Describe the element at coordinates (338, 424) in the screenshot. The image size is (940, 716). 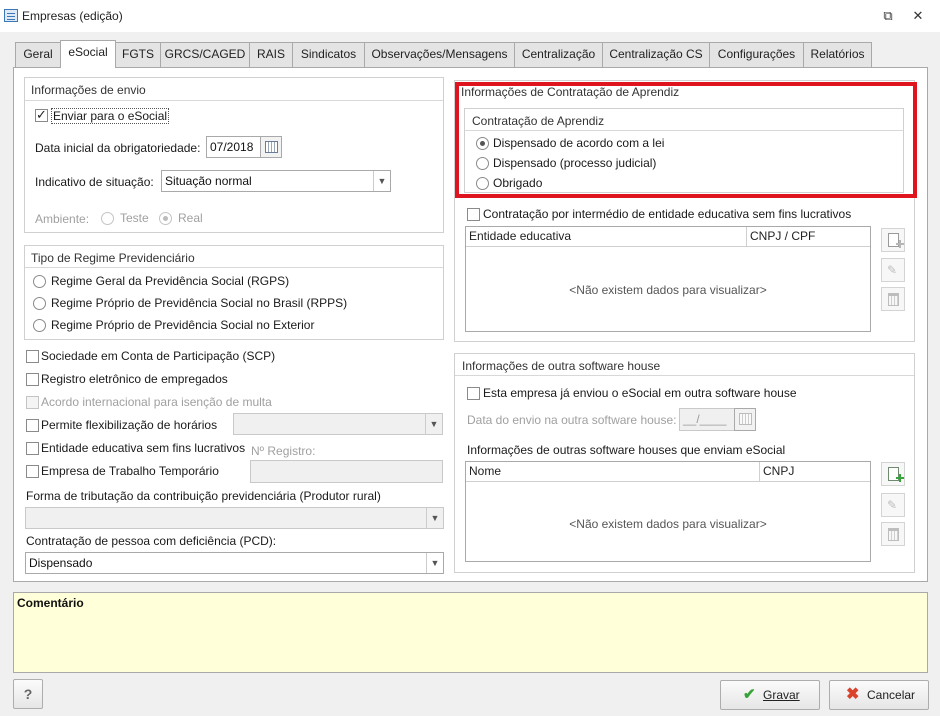
I see `flexibilizacao-select: ▼` at that location.